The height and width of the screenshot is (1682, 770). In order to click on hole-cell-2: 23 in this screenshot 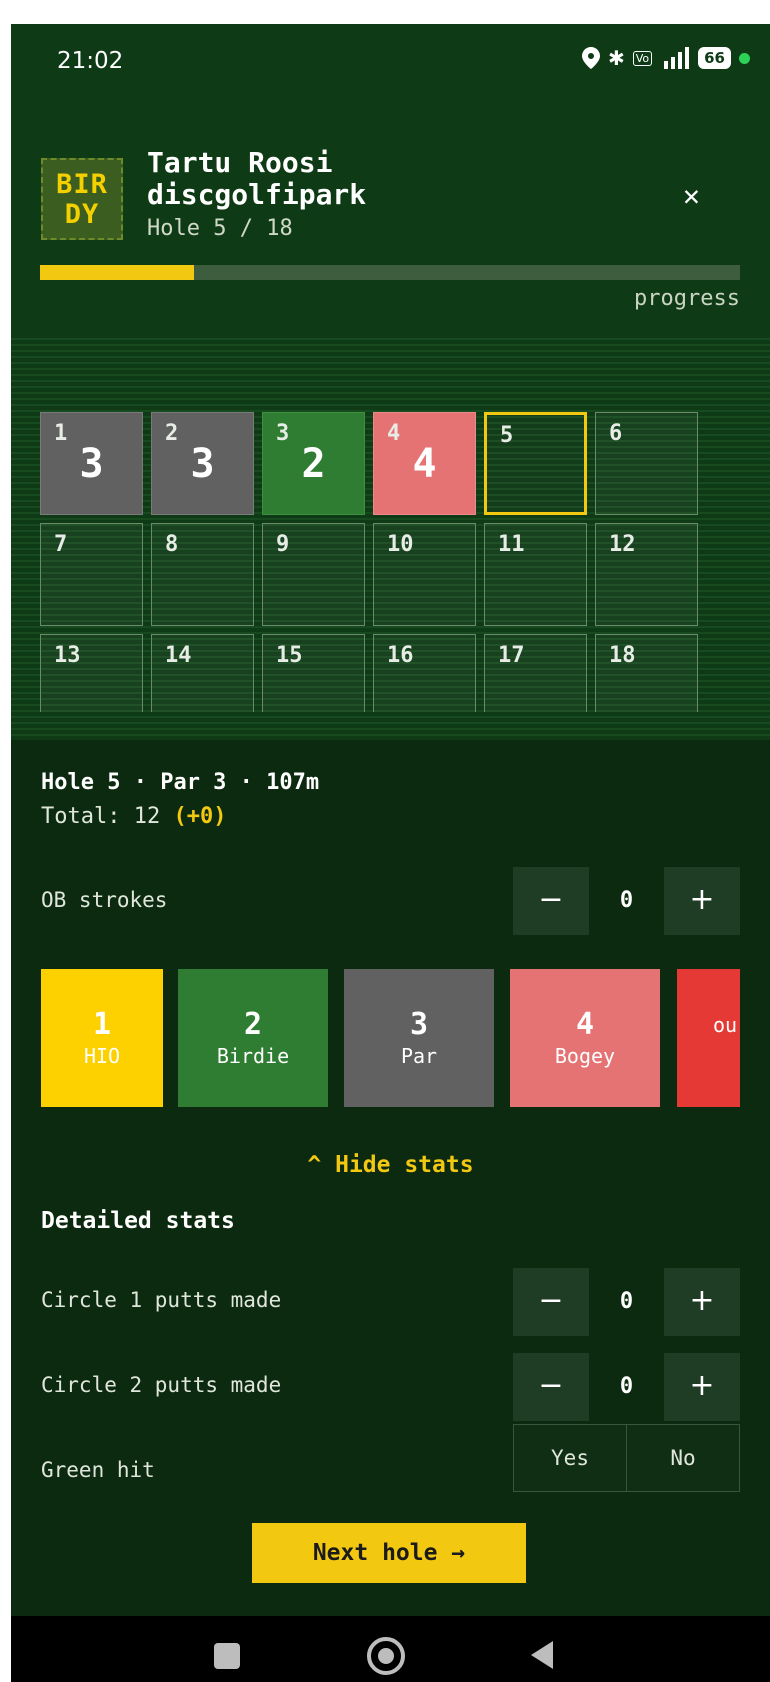, I will do `click(202, 463)`.